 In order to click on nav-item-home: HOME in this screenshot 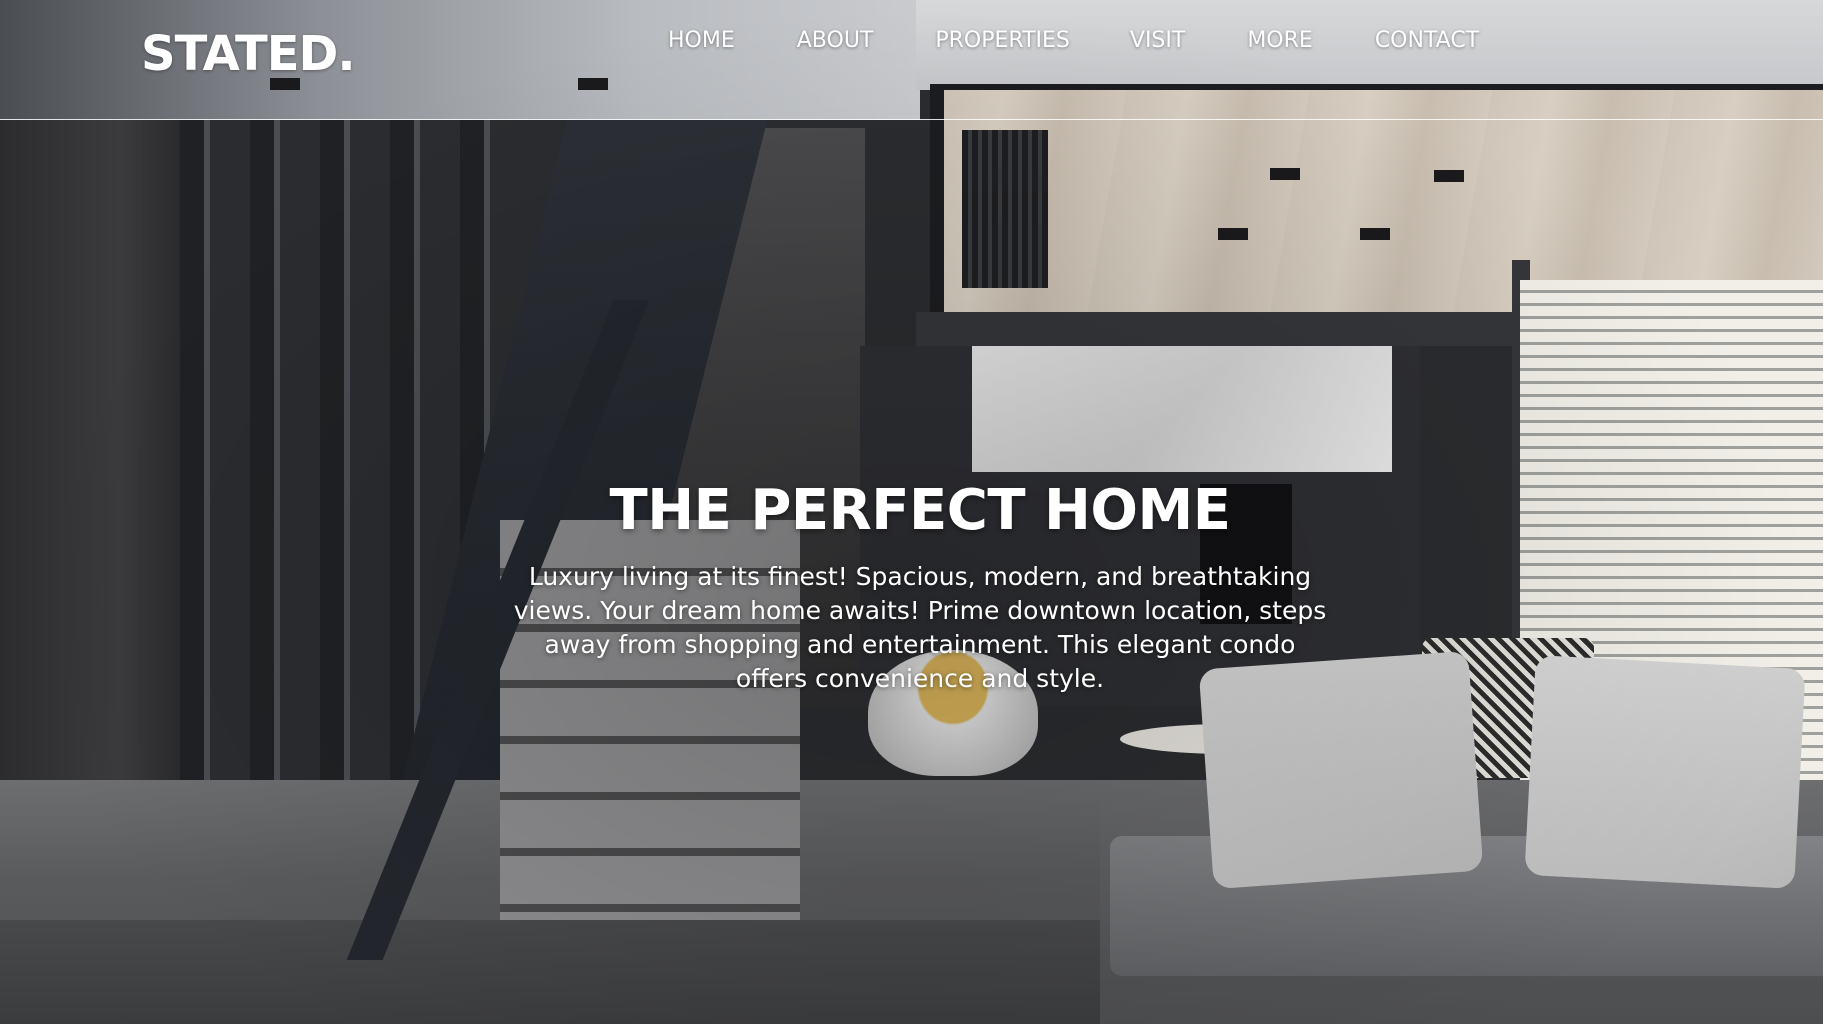, I will do `click(701, 40)`.